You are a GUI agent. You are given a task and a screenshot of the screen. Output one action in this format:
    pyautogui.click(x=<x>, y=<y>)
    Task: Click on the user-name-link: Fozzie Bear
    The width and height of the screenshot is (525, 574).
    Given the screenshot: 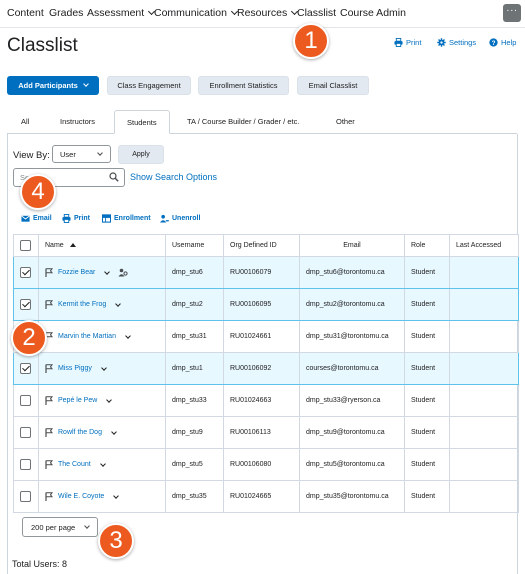 What is the action you would take?
    pyautogui.click(x=76, y=272)
    